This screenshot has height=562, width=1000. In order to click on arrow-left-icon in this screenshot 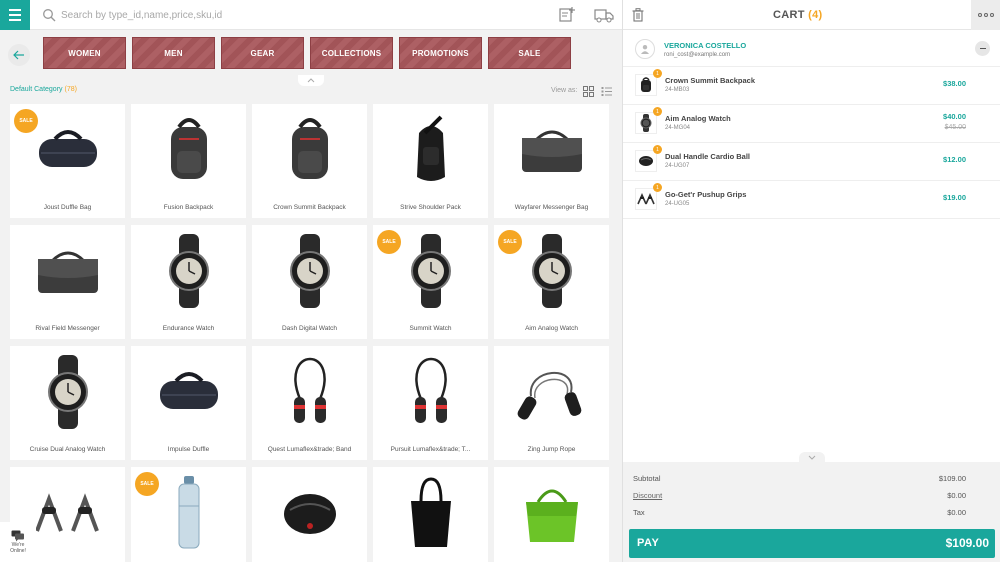, I will do `click(18, 55)`.